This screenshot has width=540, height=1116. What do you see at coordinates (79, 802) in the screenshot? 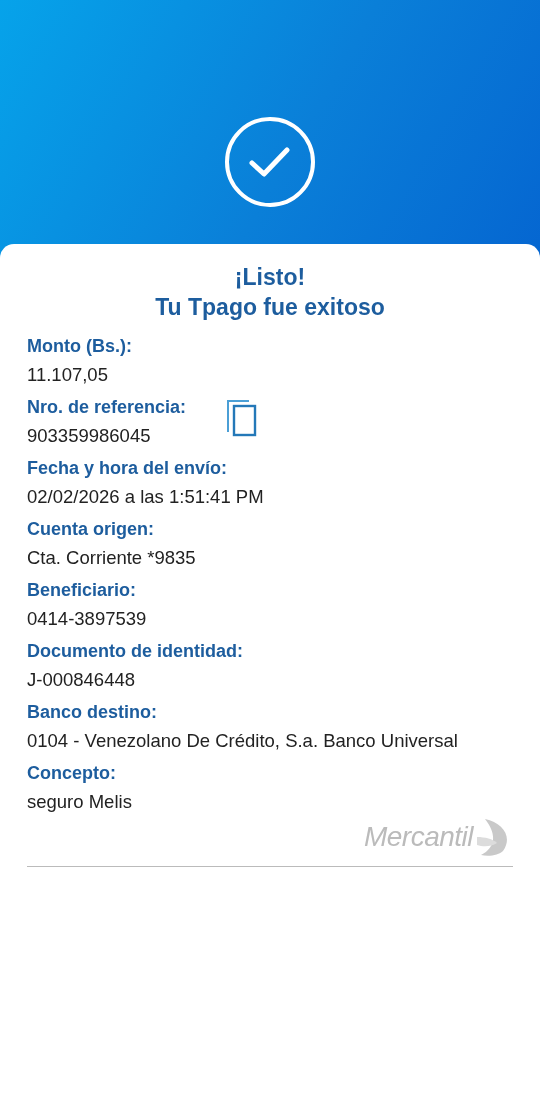
I see `field-value: seguro Melis` at bounding box center [79, 802].